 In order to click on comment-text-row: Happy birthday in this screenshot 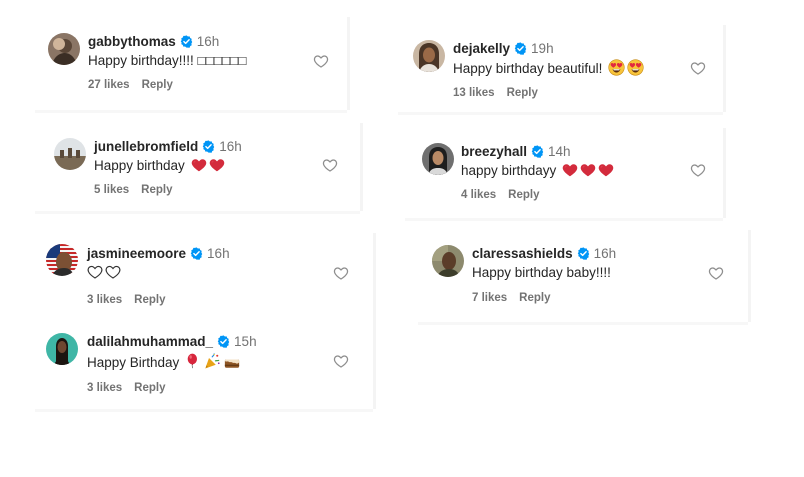, I will do `click(159, 166)`.